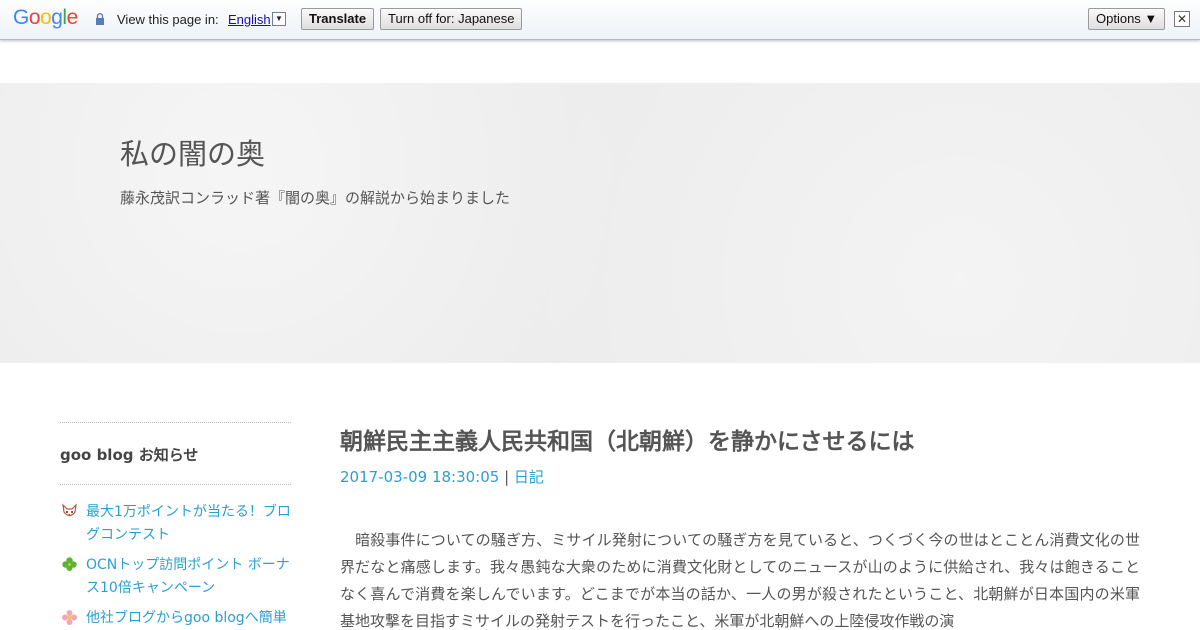 The height and width of the screenshot is (630, 1200). I want to click on turn-off-button: Turn off for: Japanese, so click(451, 19).